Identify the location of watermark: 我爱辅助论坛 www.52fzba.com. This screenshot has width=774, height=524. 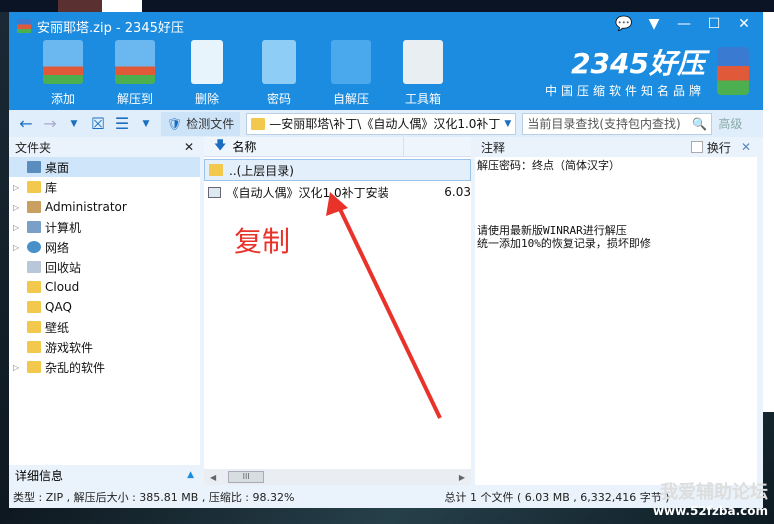
(710, 498).